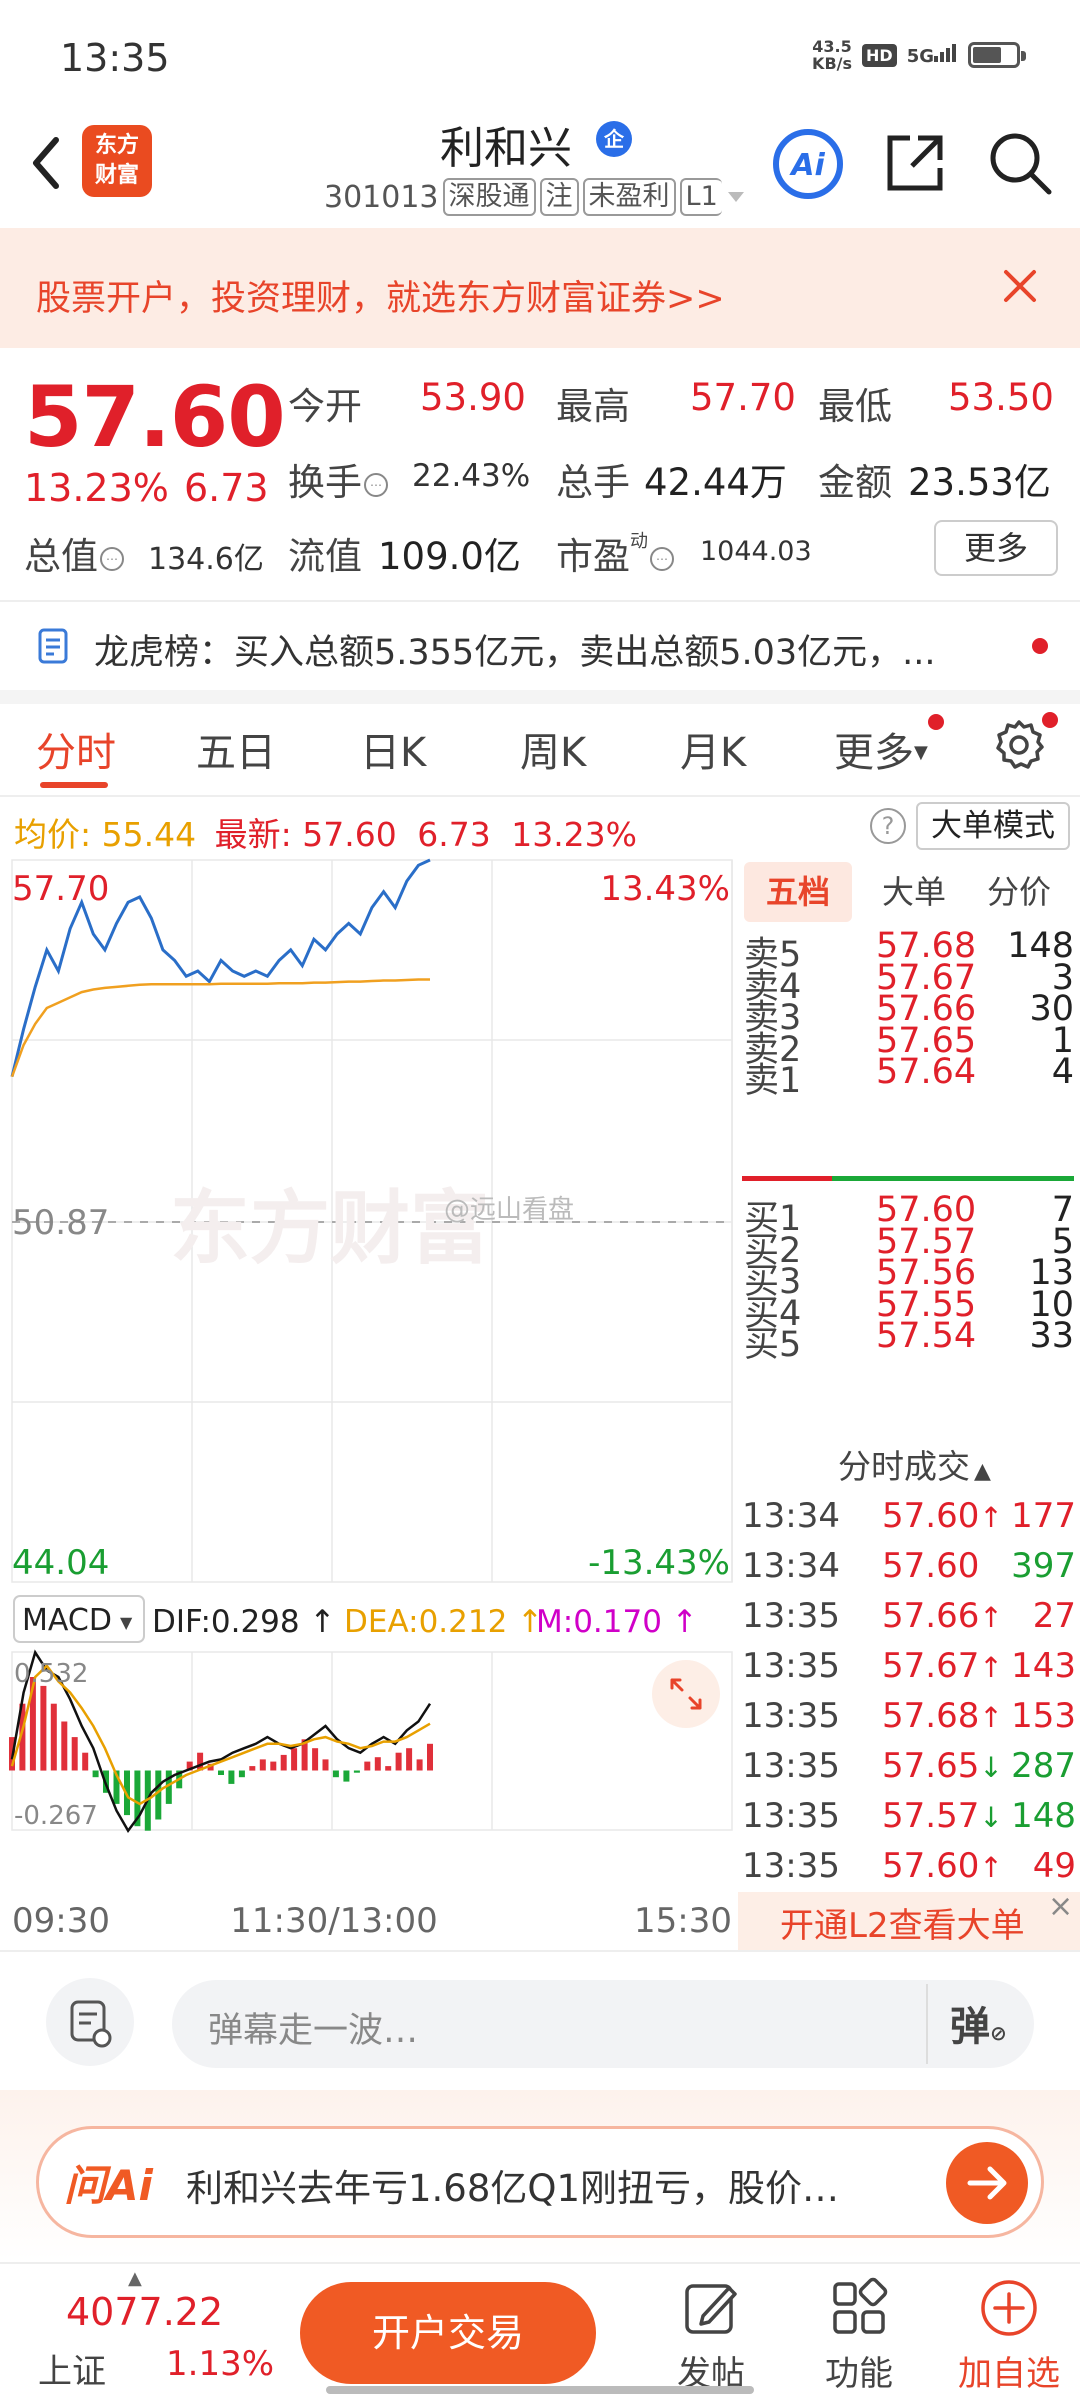 The height and width of the screenshot is (2400, 1080). Describe the element at coordinates (773, 1345) in the screenshot. I see `level-label: 买5` at that location.